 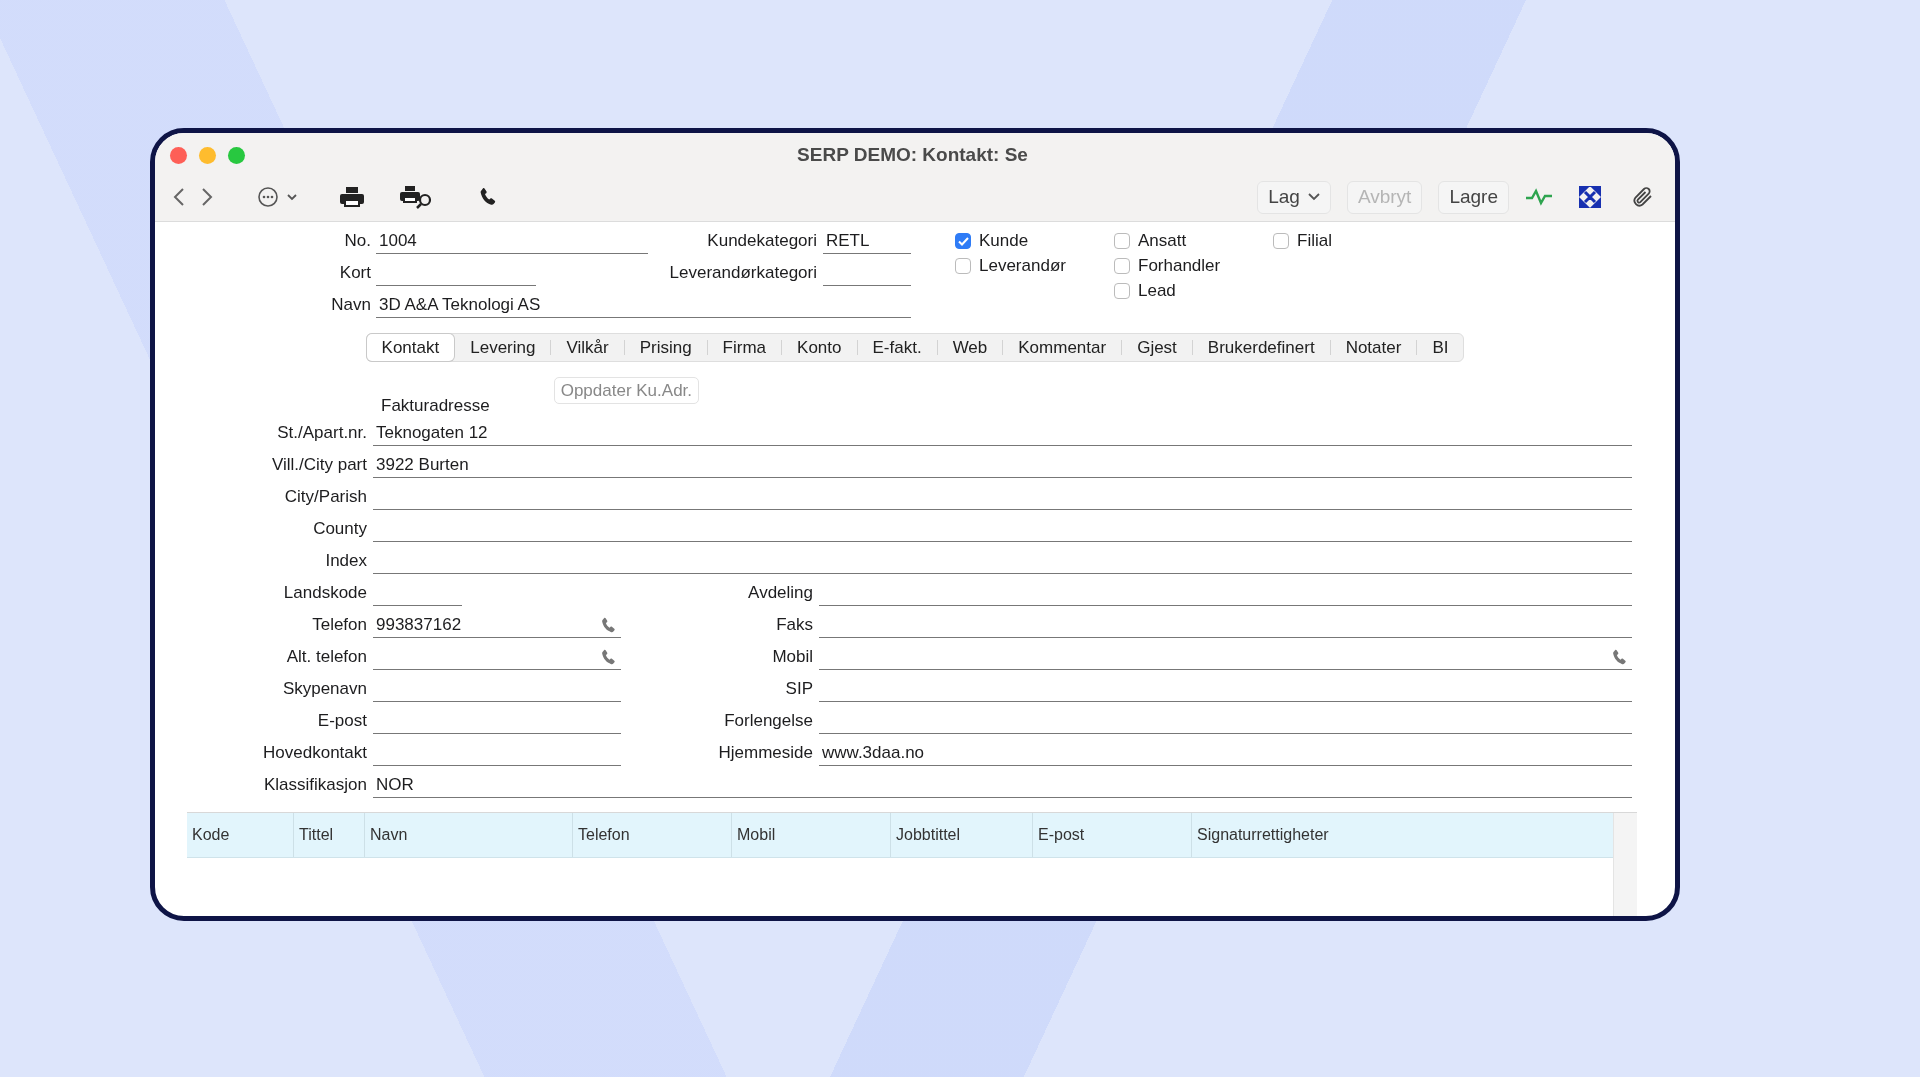 I want to click on window-title: SERP DEMO: Kontakt: Se, so click(x=912, y=155).